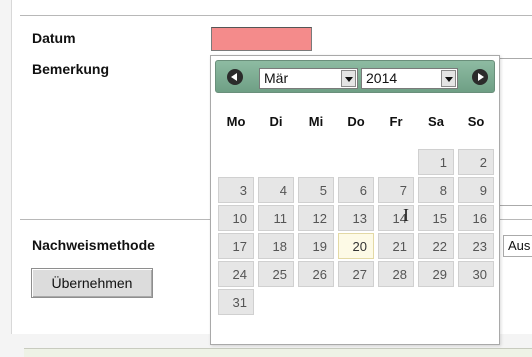 The height and width of the screenshot is (357, 532). What do you see at coordinates (396, 190) in the screenshot?
I see `day-cell: 7` at bounding box center [396, 190].